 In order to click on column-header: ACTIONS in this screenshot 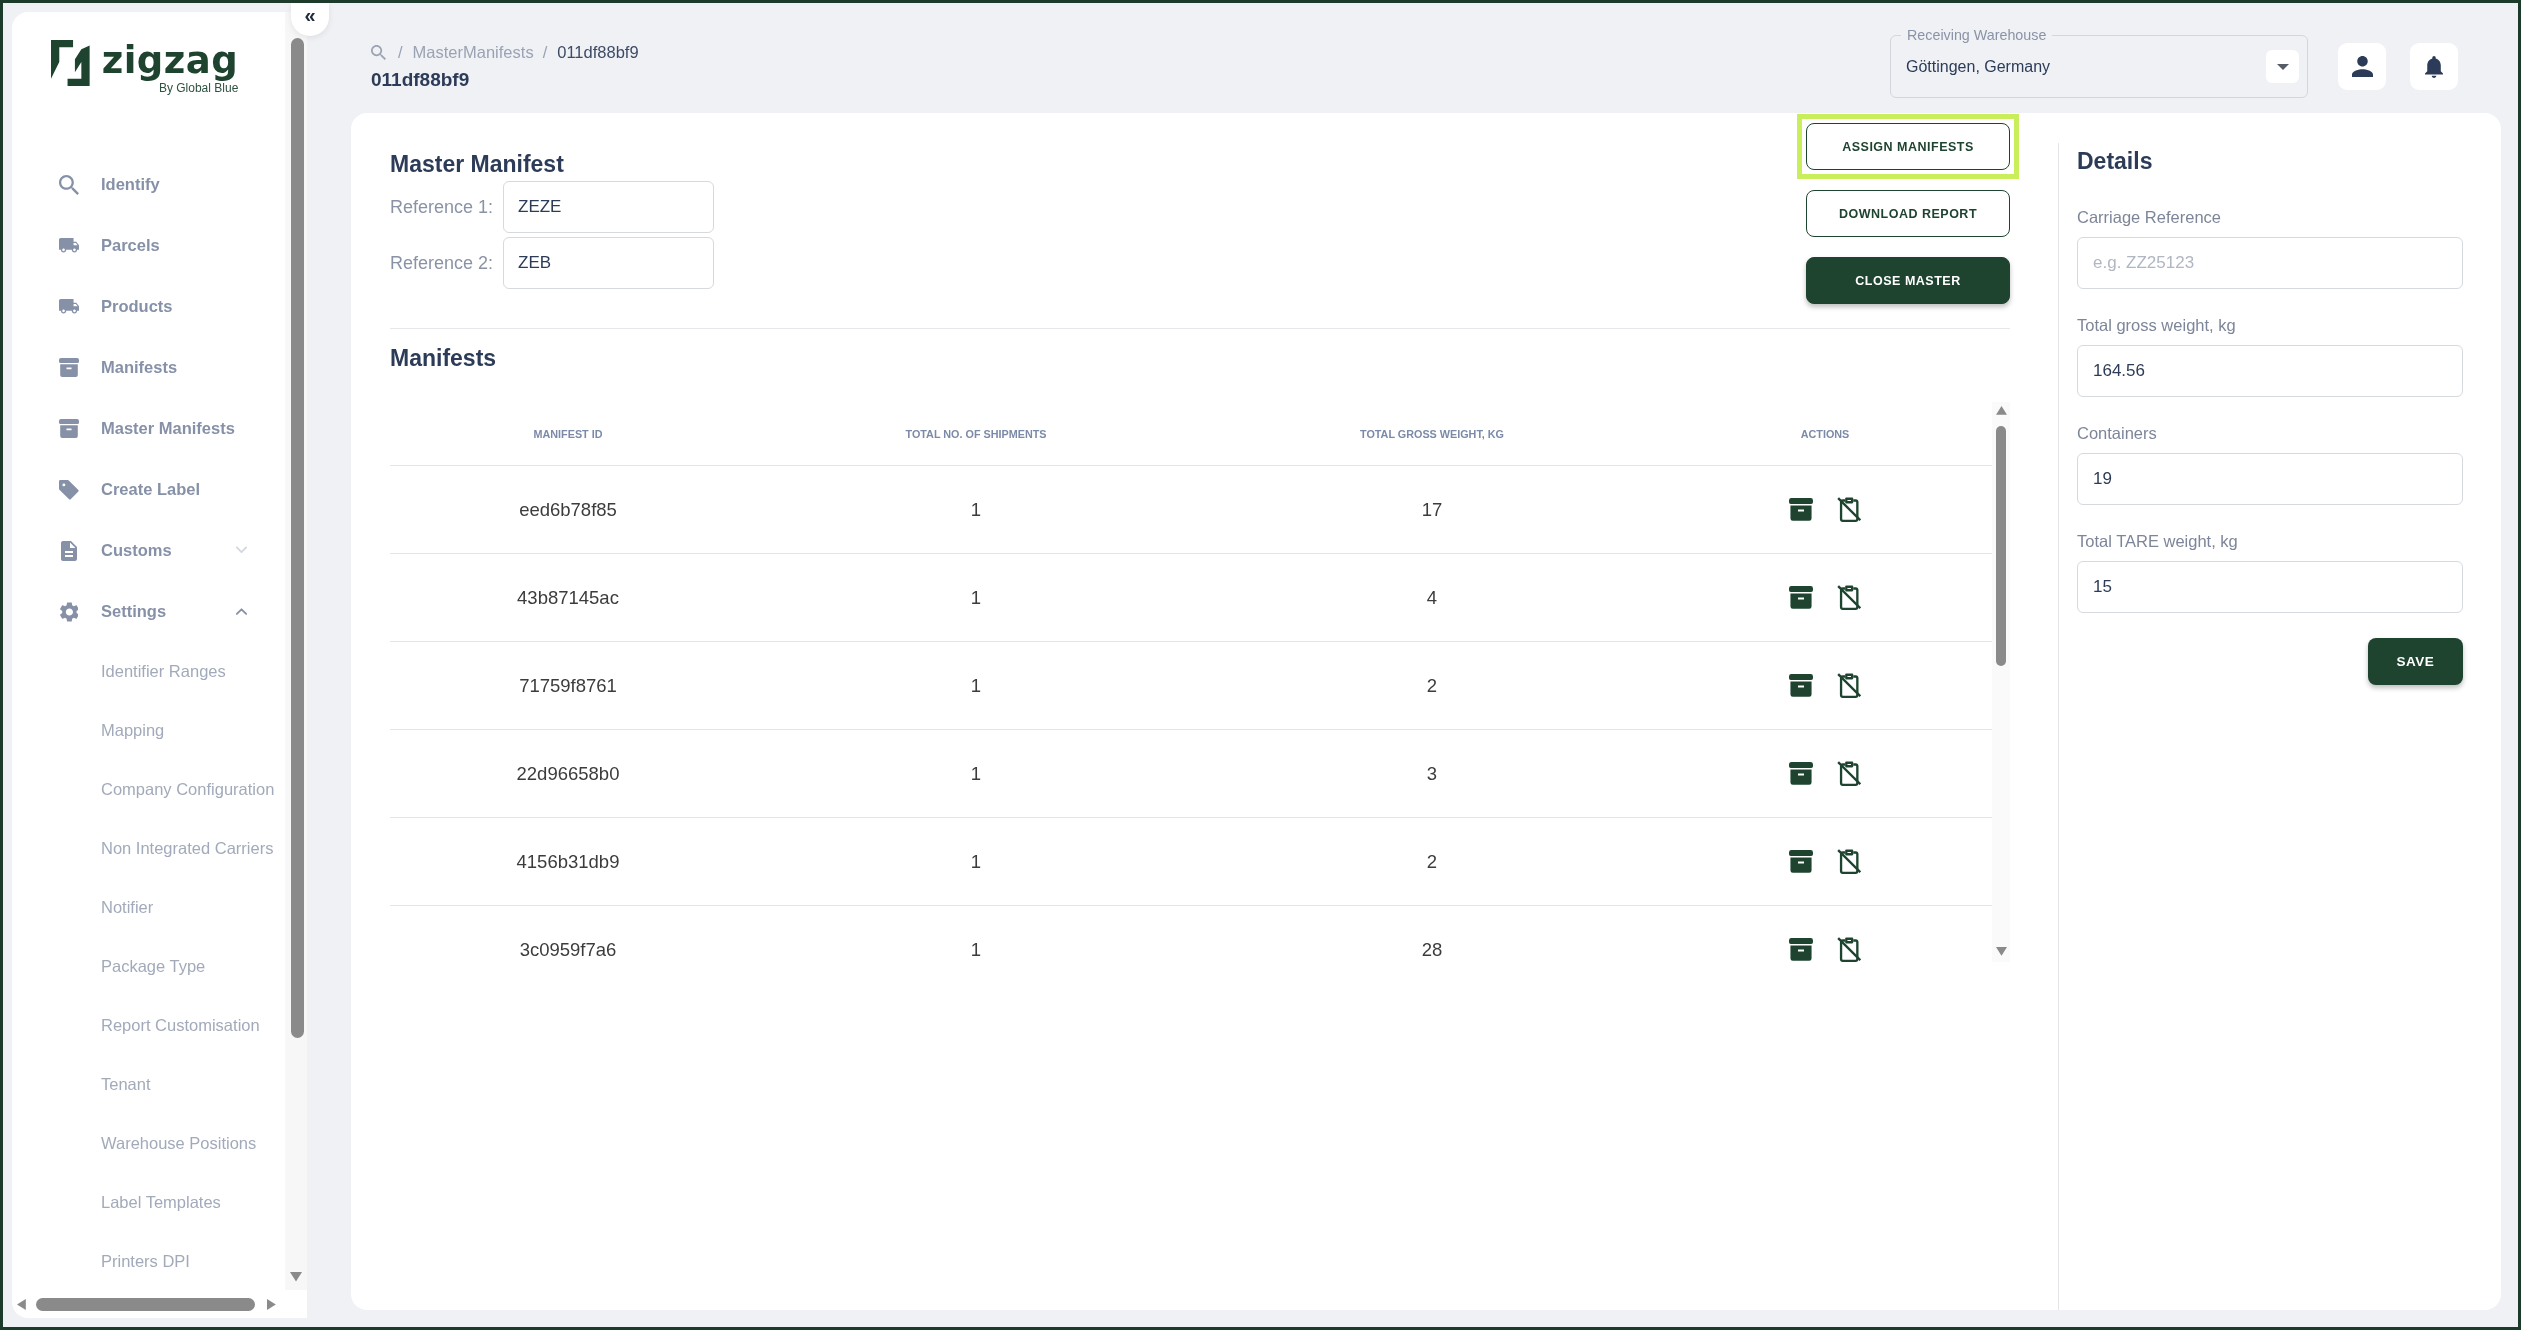, I will do `click(1825, 433)`.